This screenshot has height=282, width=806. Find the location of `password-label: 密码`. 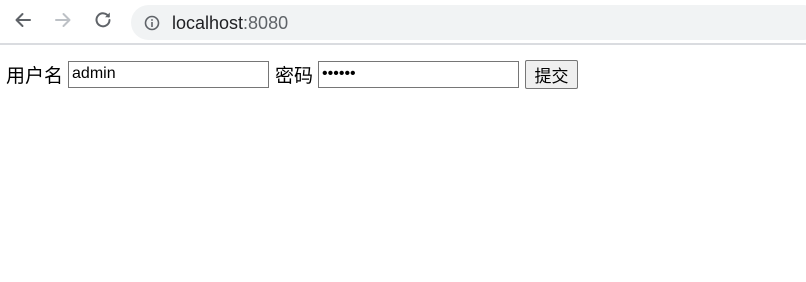

password-label: 密码 is located at coordinates (294, 75).